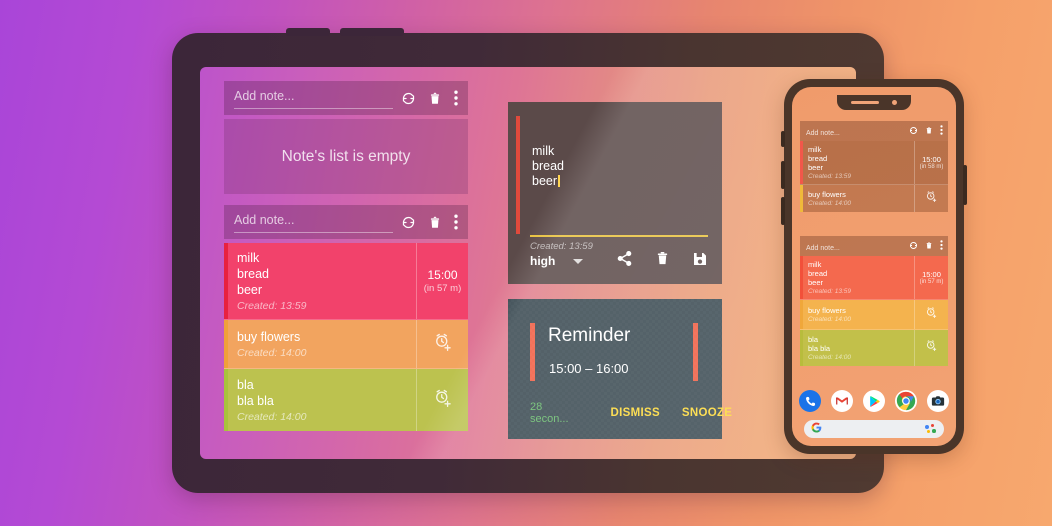 The height and width of the screenshot is (526, 1052). What do you see at coordinates (783, 139) in the screenshot?
I see `phone-silent-switch` at bounding box center [783, 139].